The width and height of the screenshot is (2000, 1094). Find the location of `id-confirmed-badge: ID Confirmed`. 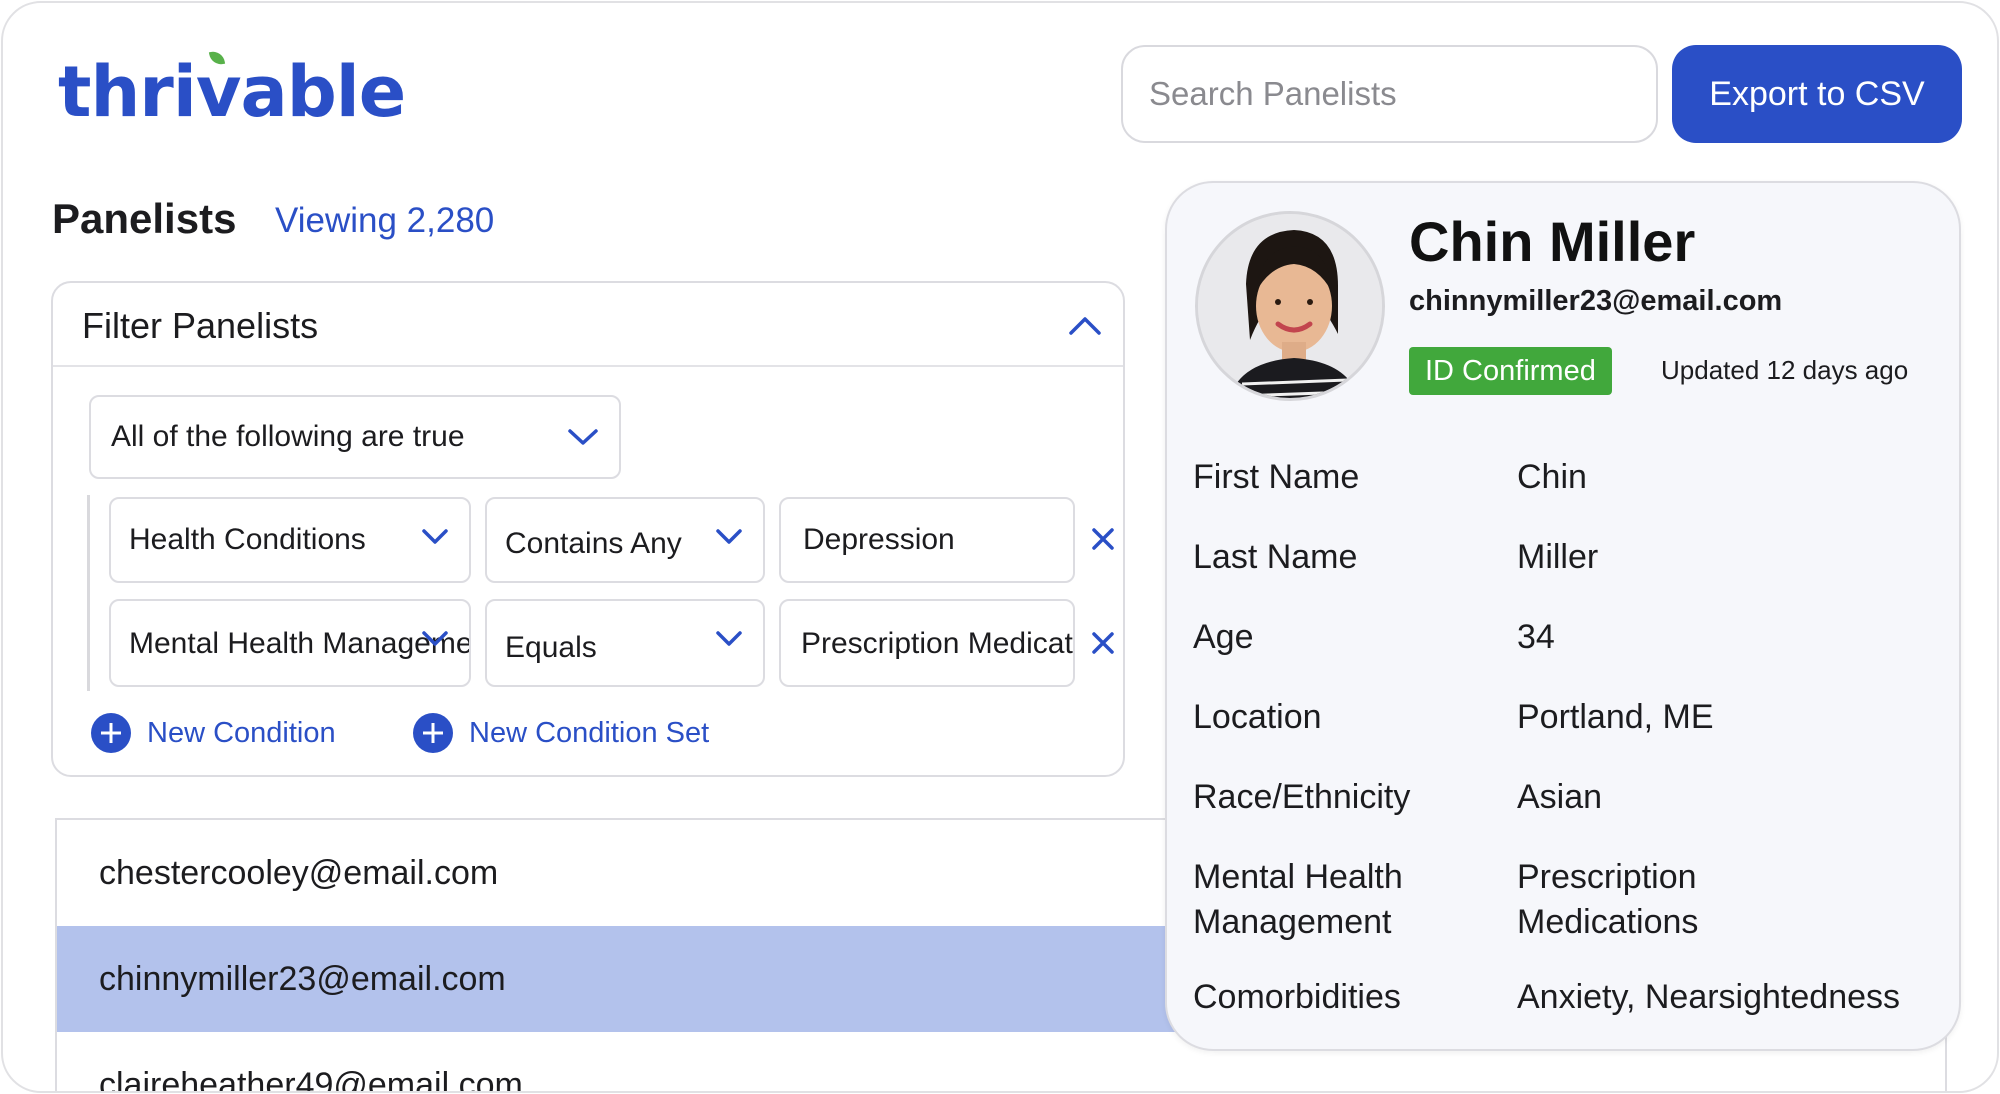

id-confirmed-badge: ID Confirmed is located at coordinates (1510, 371).